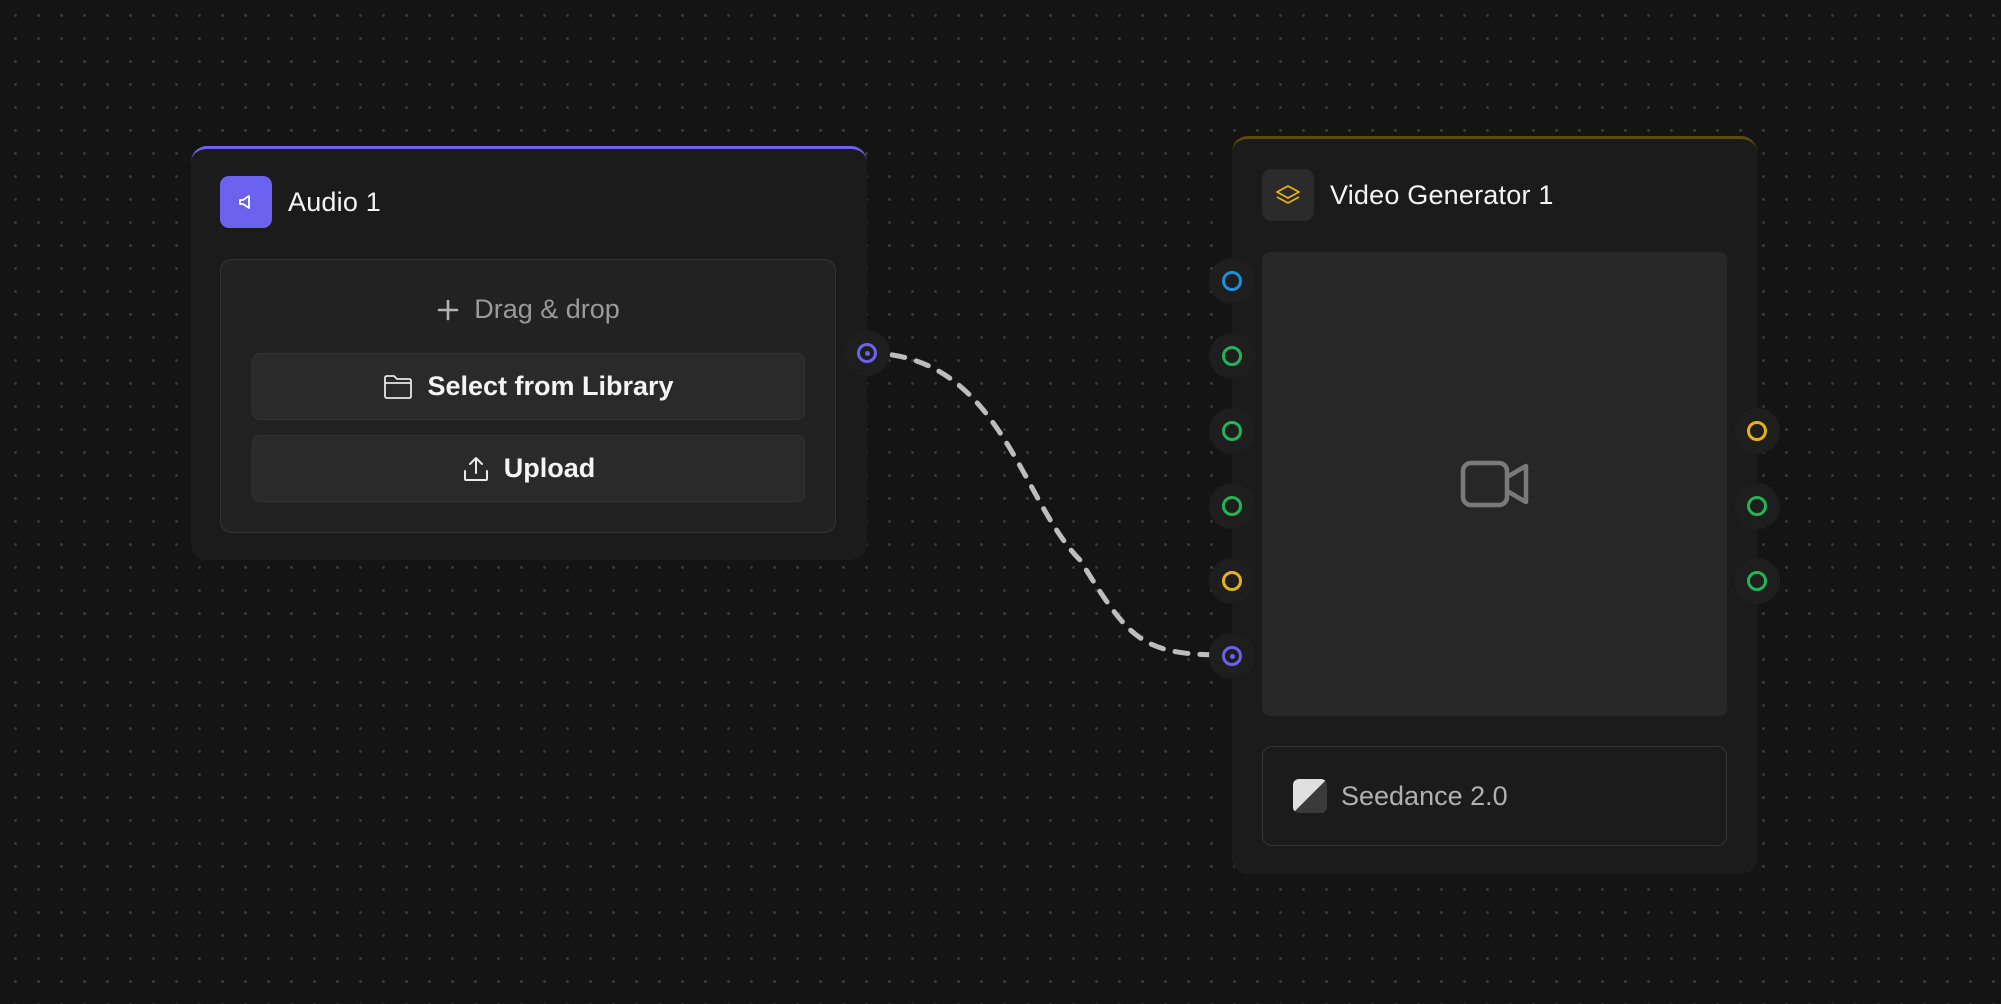 This screenshot has width=2001, height=1004. What do you see at coordinates (475, 468) in the screenshot?
I see `upload-icon` at bounding box center [475, 468].